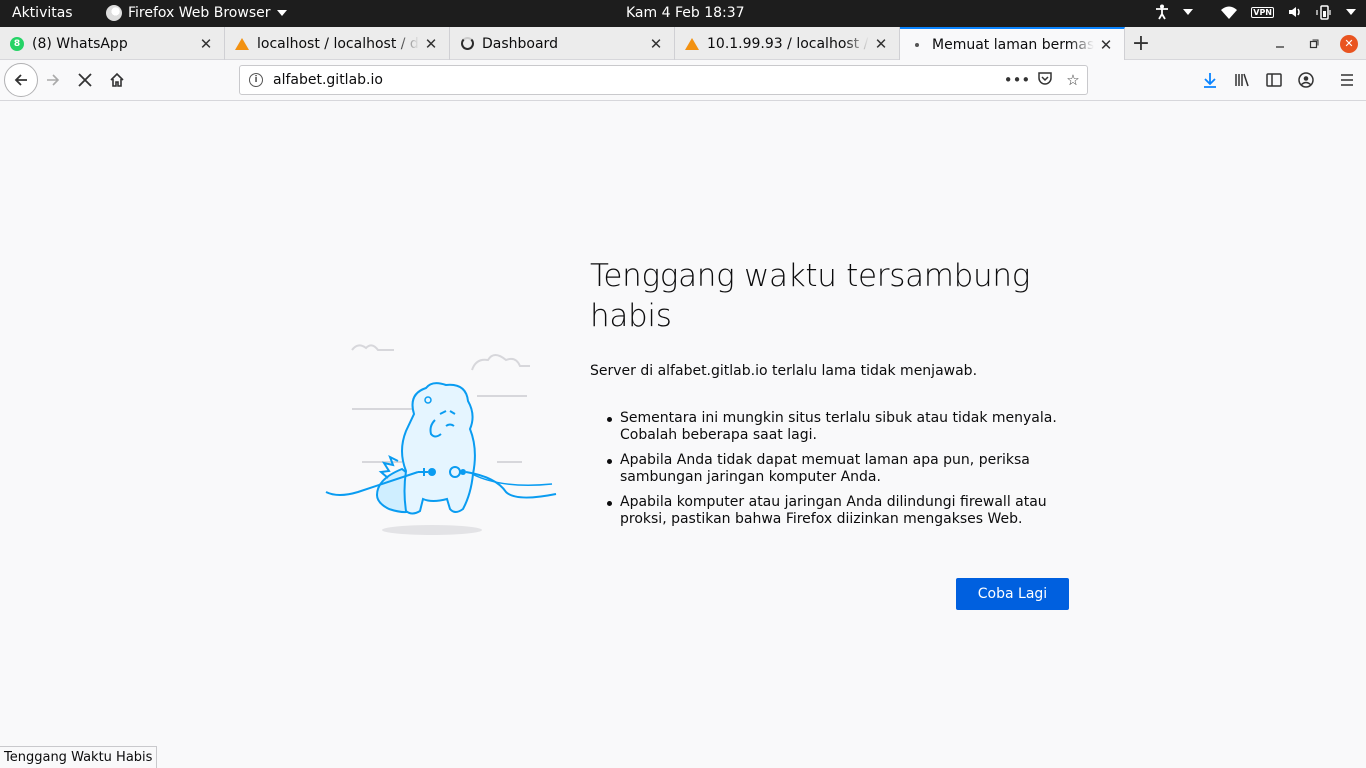 This screenshot has width=1366, height=768. Describe the element at coordinates (917, 45) in the screenshot. I see `dot-icon` at that location.